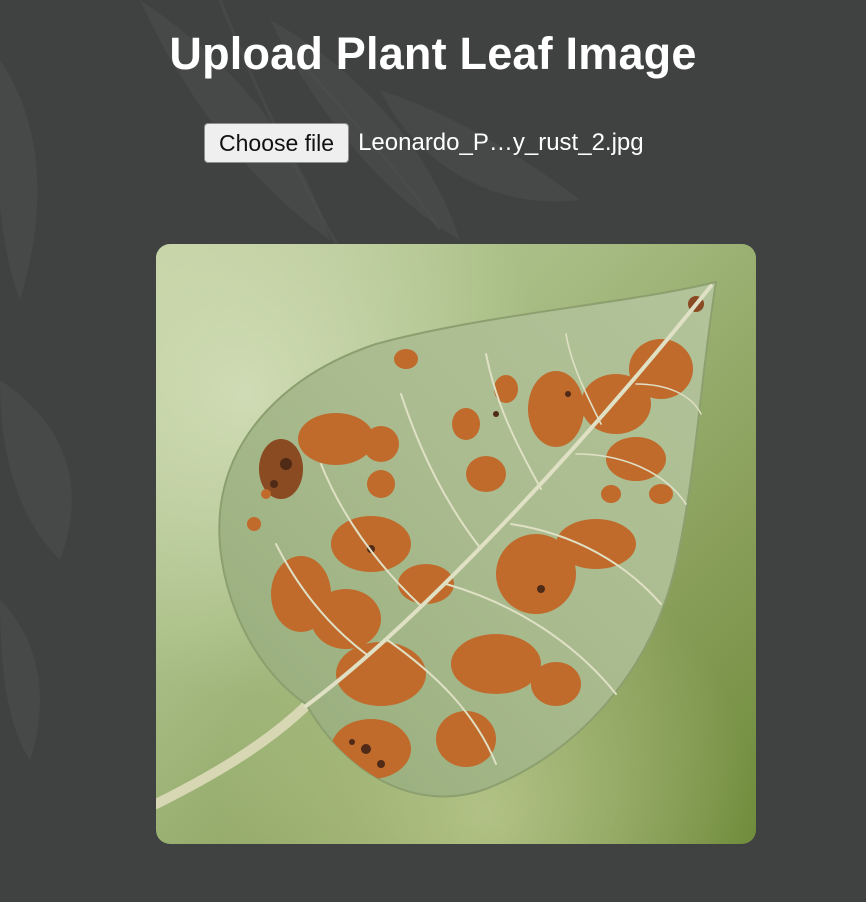  I want to click on file-input: Choose file Leonardo_P…y_rust_2.jpg, so click(424, 143).